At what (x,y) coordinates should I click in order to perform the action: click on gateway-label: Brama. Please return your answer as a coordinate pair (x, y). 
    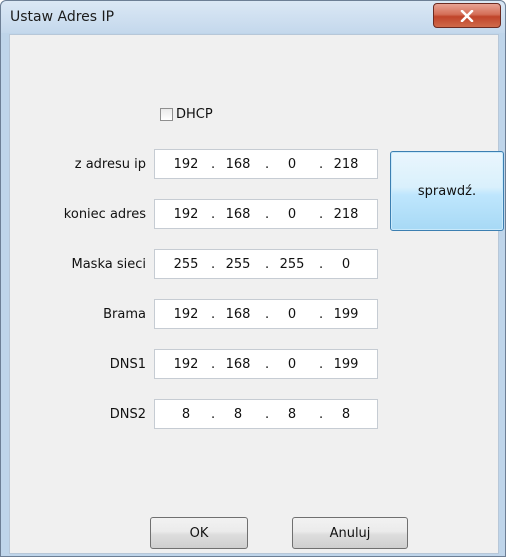
    Looking at the image, I should click on (124, 314).